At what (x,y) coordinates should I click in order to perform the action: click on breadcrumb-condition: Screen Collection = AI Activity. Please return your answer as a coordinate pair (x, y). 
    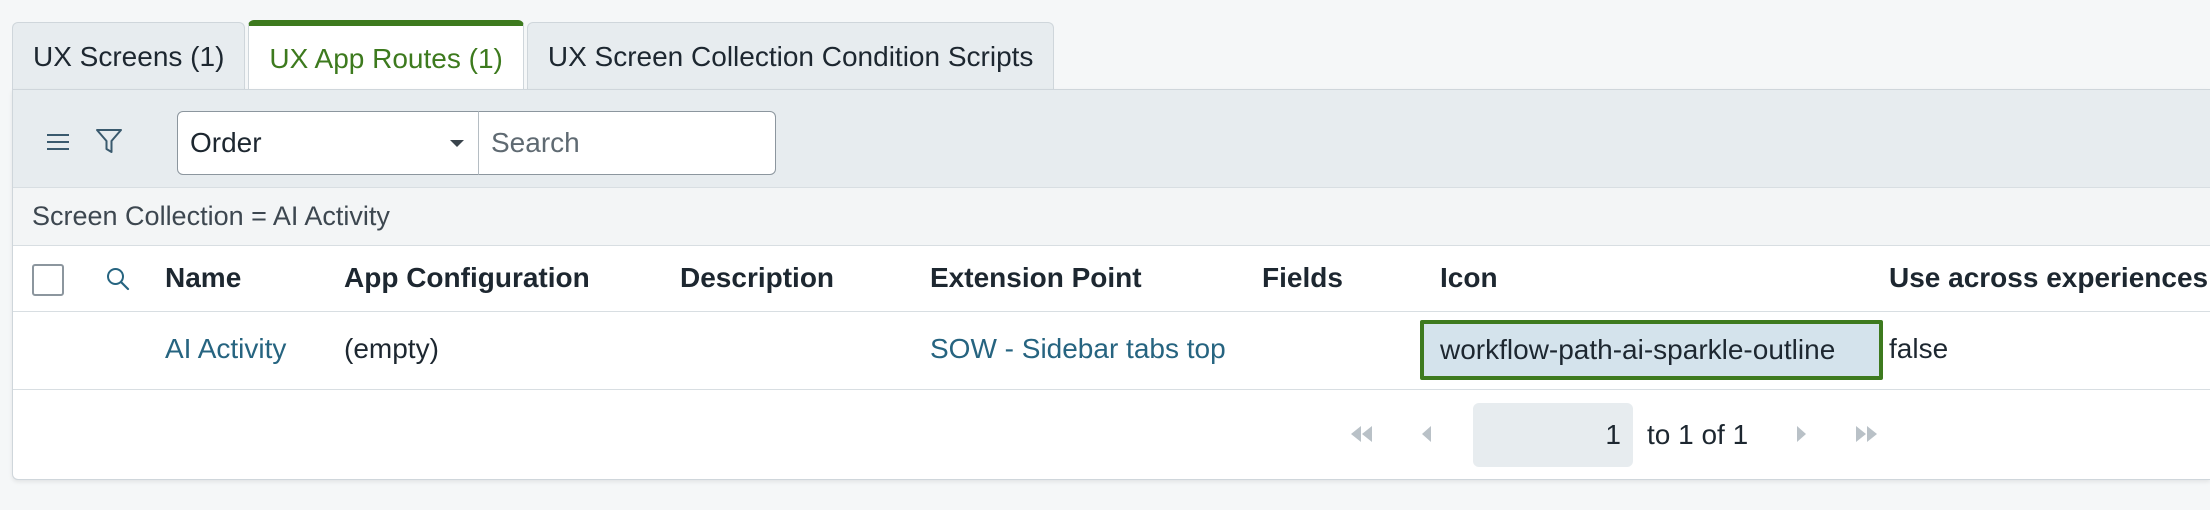
    Looking at the image, I should click on (211, 216).